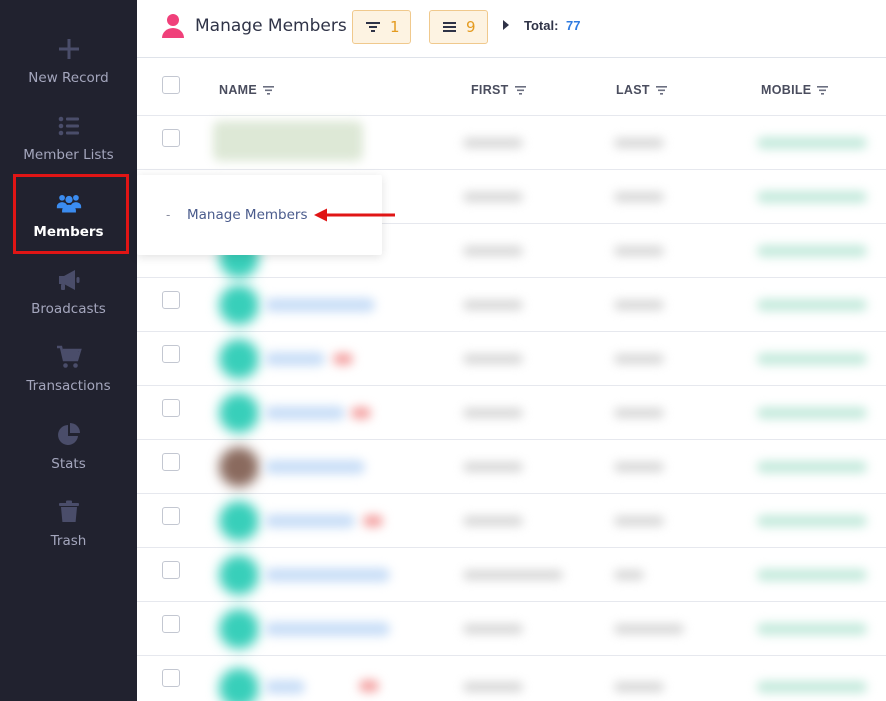  What do you see at coordinates (541, 25) in the screenshot?
I see `total-label: Total:` at bounding box center [541, 25].